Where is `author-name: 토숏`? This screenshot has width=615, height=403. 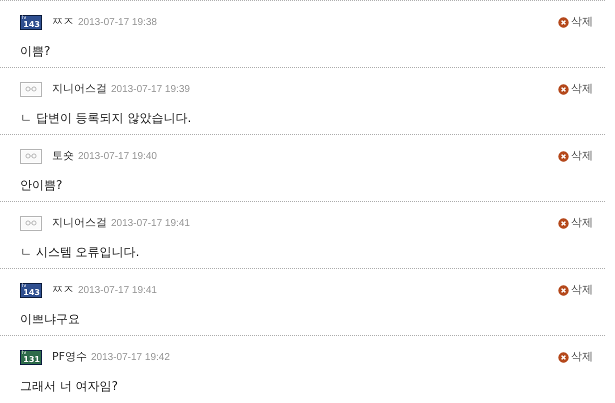 author-name: 토숏 is located at coordinates (63, 156).